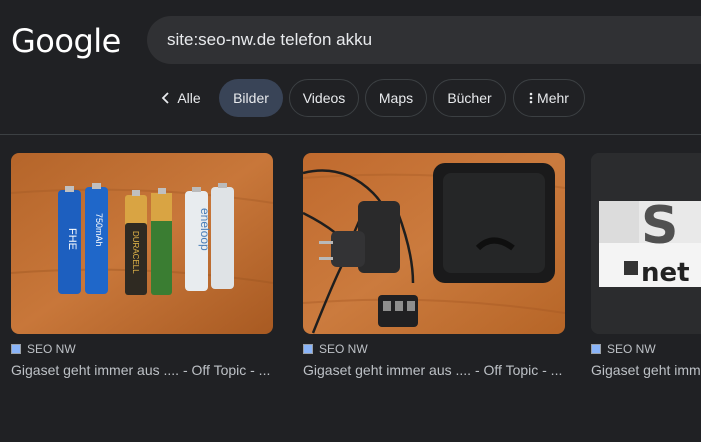 Image resolution: width=701 pixels, height=442 pixels. I want to click on tab-more: Mehr, so click(549, 98).